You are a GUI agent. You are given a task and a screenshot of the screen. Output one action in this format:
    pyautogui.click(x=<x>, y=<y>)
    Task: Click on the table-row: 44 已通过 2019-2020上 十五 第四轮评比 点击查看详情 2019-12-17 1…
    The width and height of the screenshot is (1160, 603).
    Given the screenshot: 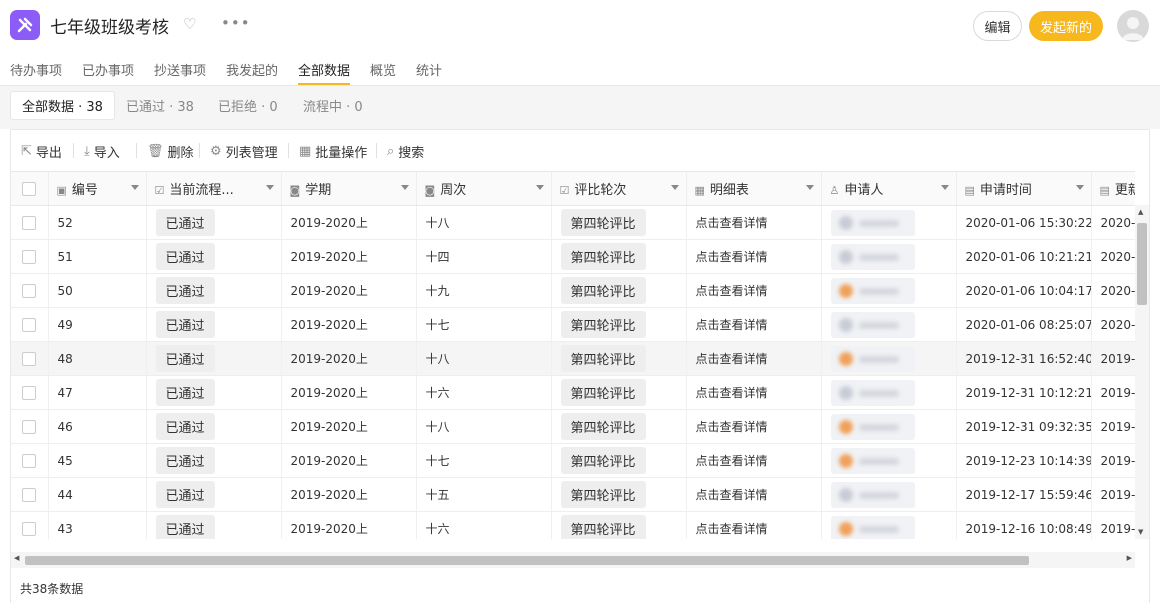 What is the action you would take?
    pyautogui.click(x=573, y=494)
    